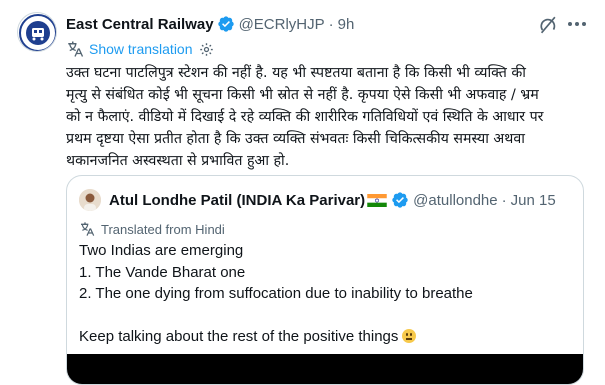 This screenshot has width=605, height=385. Describe the element at coordinates (548, 25) in the screenshot. I see `grok-icon` at that location.